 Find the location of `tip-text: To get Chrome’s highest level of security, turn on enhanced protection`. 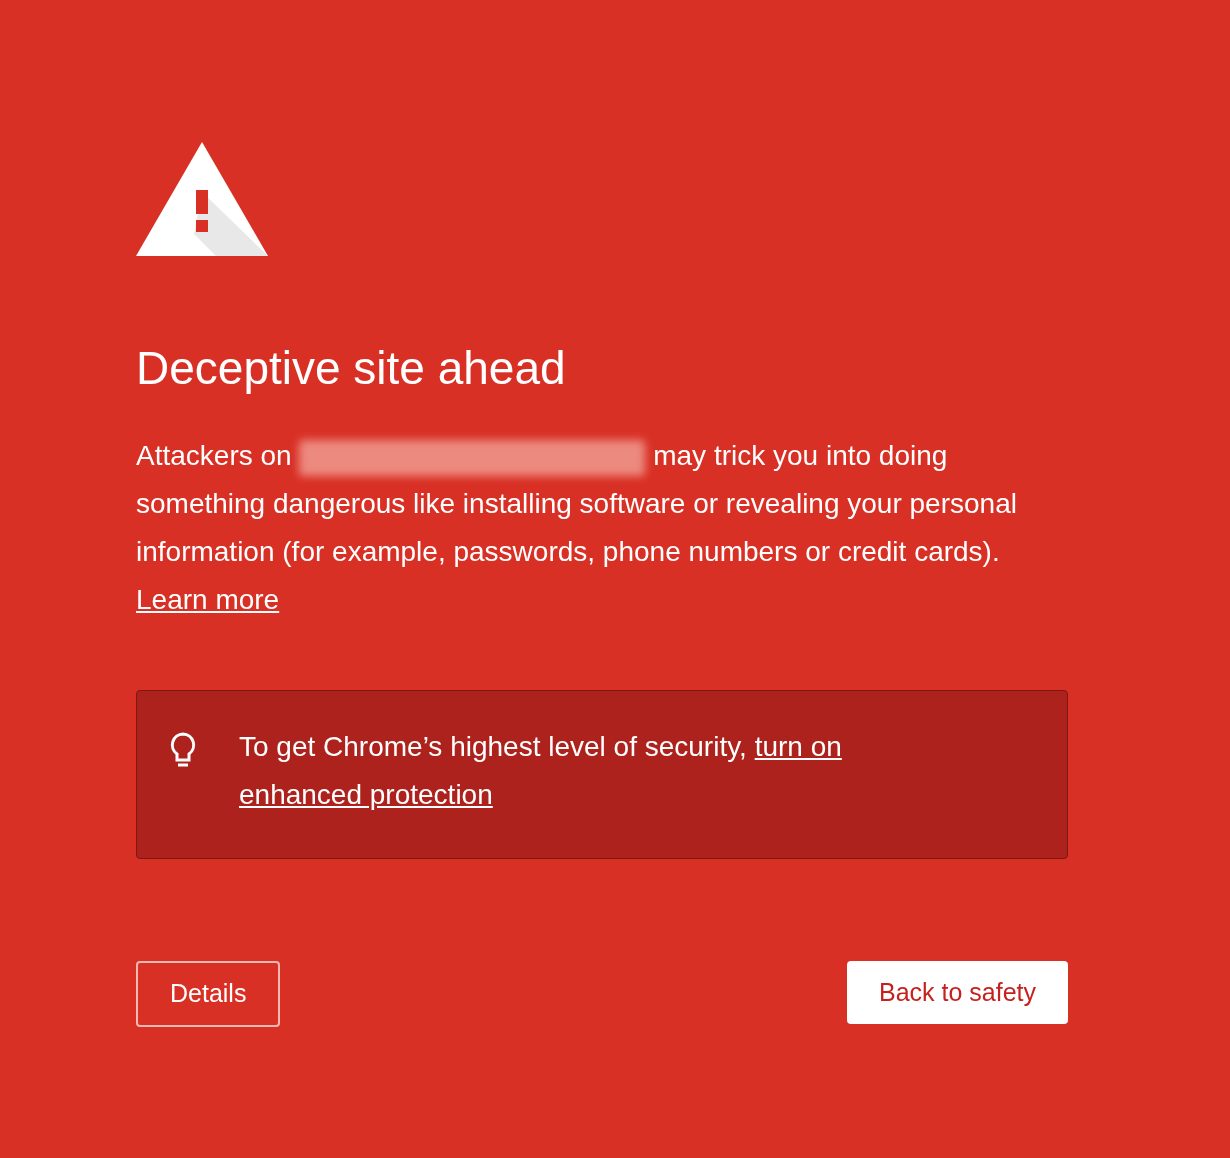

tip-text: To get Chrome’s highest level of security, turn on enhanced protection is located at coordinates (541, 771).